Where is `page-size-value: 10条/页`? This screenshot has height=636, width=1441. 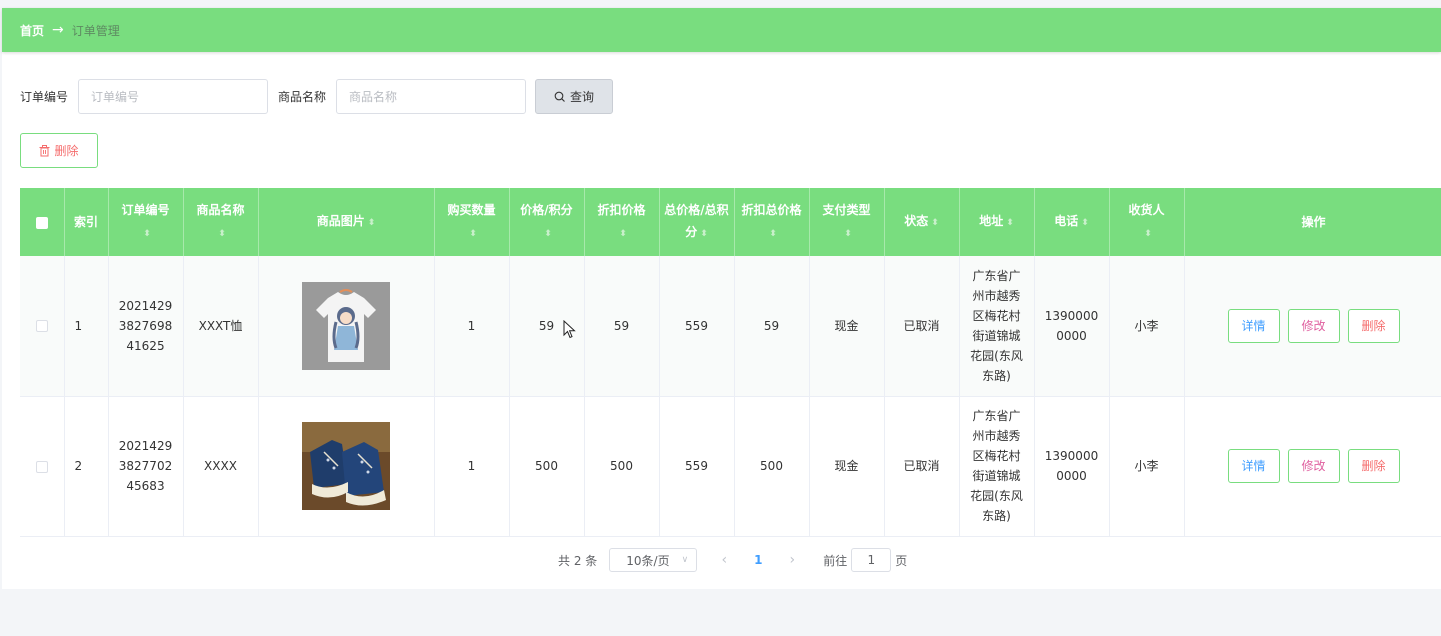 page-size-value: 10条/页 is located at coordinates (648, 560).